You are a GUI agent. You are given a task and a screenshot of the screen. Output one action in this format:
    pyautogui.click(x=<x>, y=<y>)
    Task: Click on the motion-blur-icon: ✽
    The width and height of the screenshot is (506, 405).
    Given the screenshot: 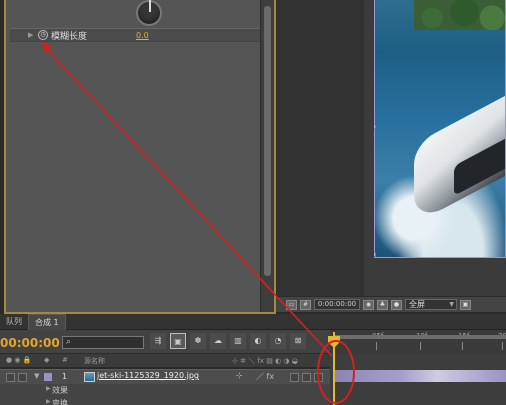 What is the action you would take?
    pyautogui.click(x=198, y=341)
    